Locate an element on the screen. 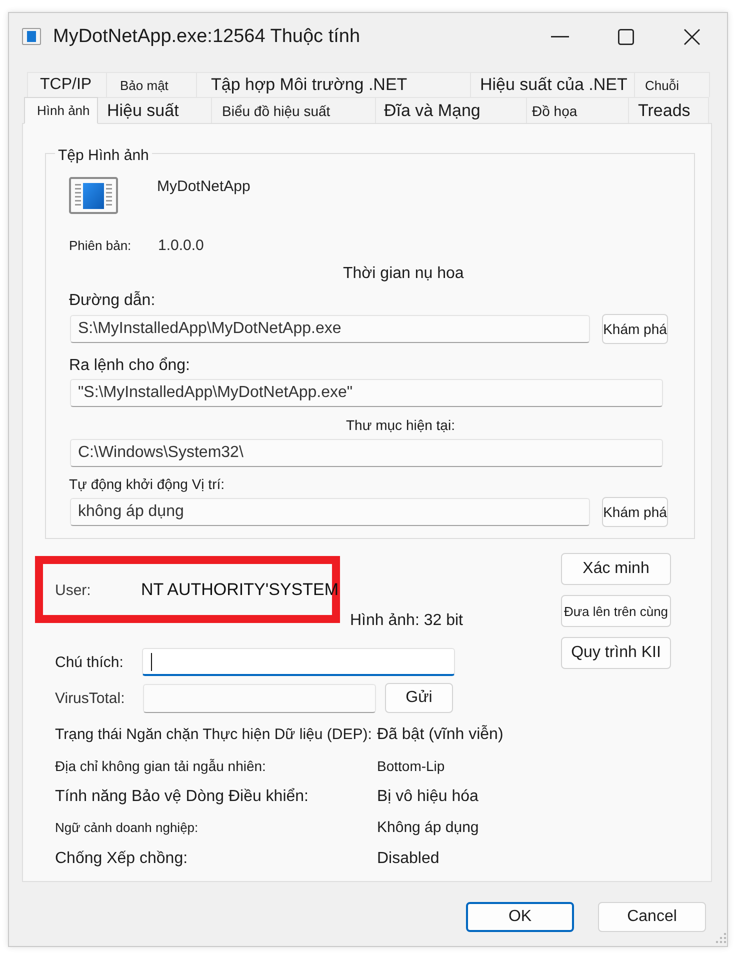  app-icon is located at coordinates (31, 36).